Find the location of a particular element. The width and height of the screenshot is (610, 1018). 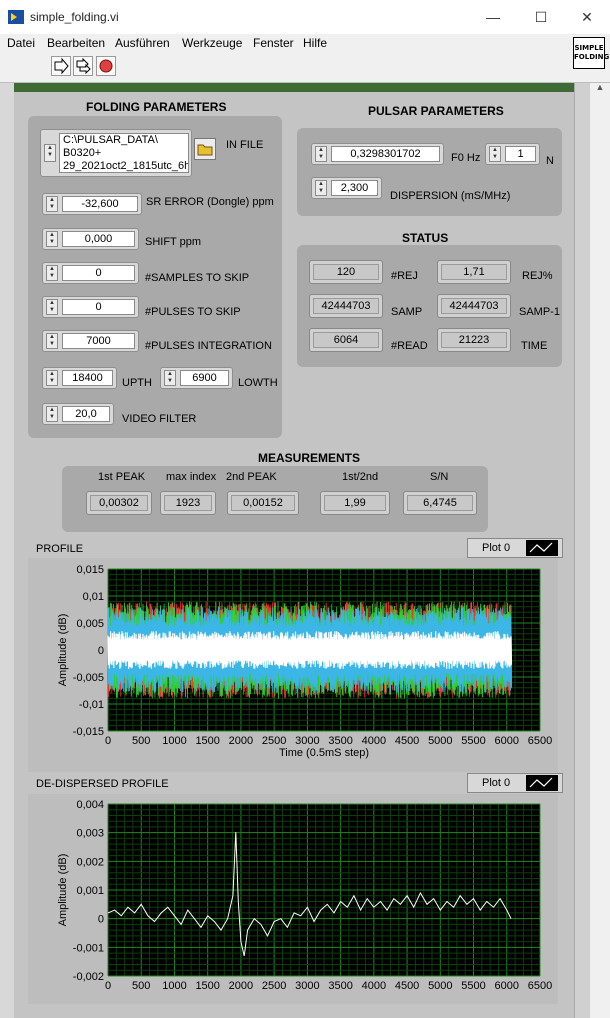

pulses-skip-control: ▲ ▼ 0 is located at coordinates (90, 307).